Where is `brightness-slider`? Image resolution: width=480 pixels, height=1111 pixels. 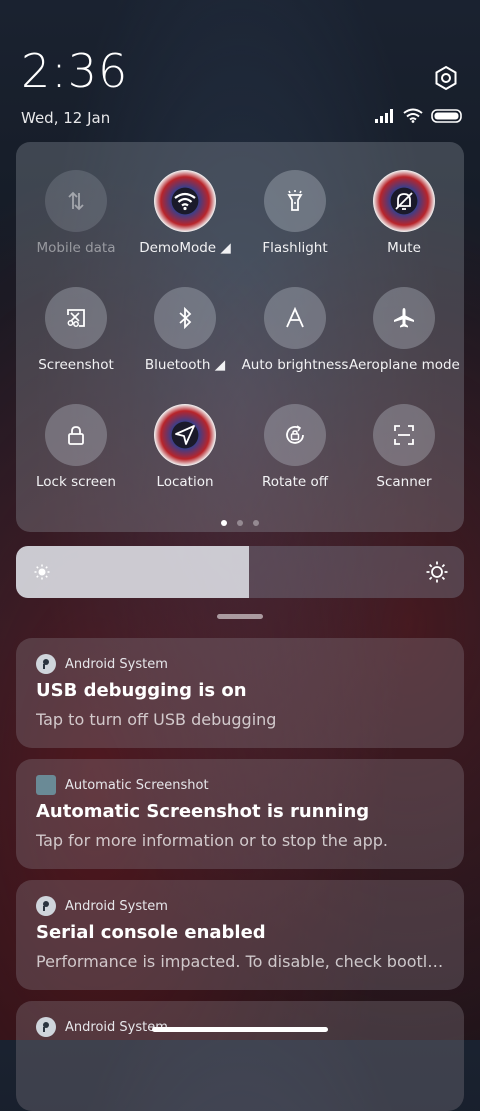 brightness-slider is located at coordinates (240, 572).